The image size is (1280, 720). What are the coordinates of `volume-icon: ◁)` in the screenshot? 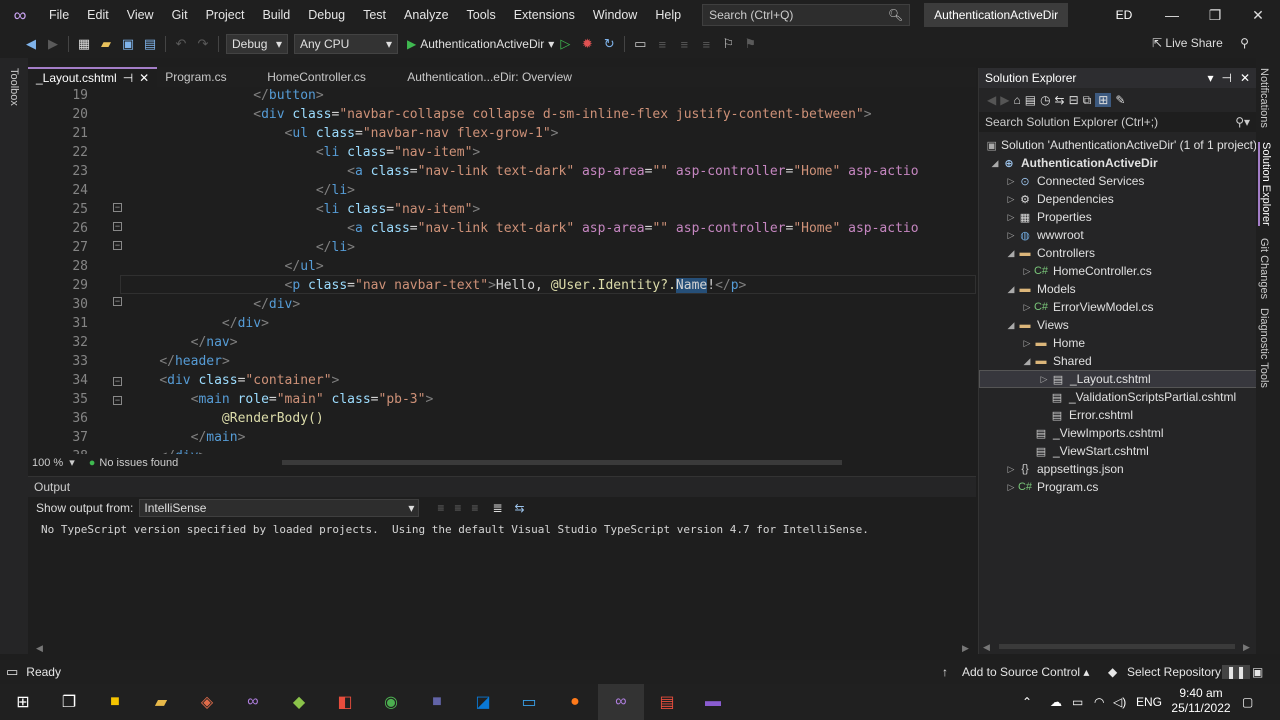 It's located at (1119, 702).